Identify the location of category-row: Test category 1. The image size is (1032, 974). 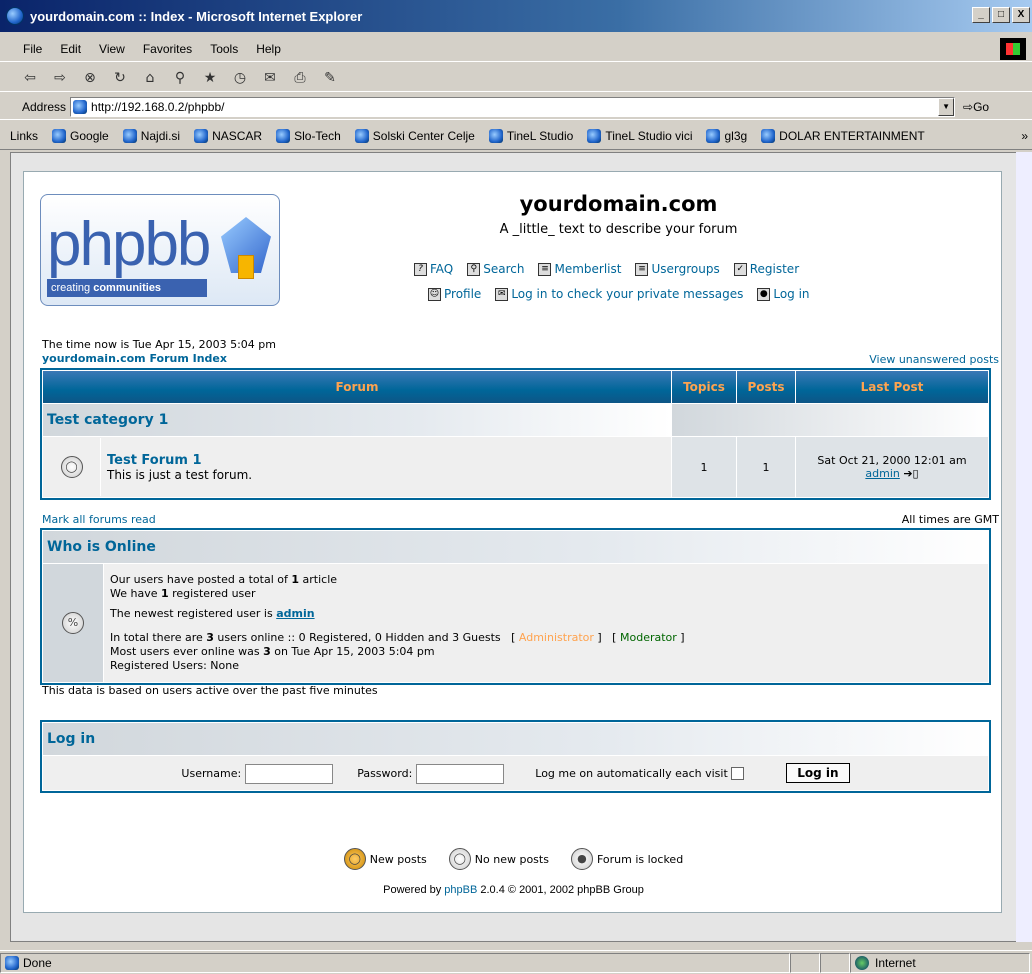
(357, 420).